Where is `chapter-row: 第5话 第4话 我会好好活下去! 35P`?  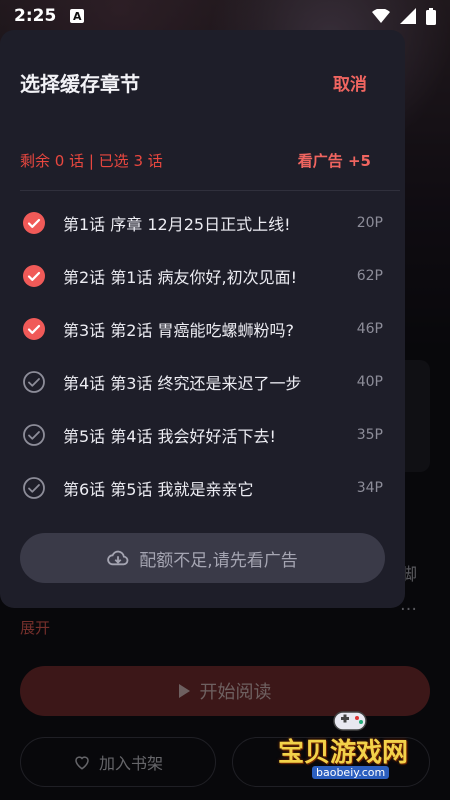
chapter-row: 第5话 第4话 我会好好活下去! 35P is located at coordinates (202, 434).